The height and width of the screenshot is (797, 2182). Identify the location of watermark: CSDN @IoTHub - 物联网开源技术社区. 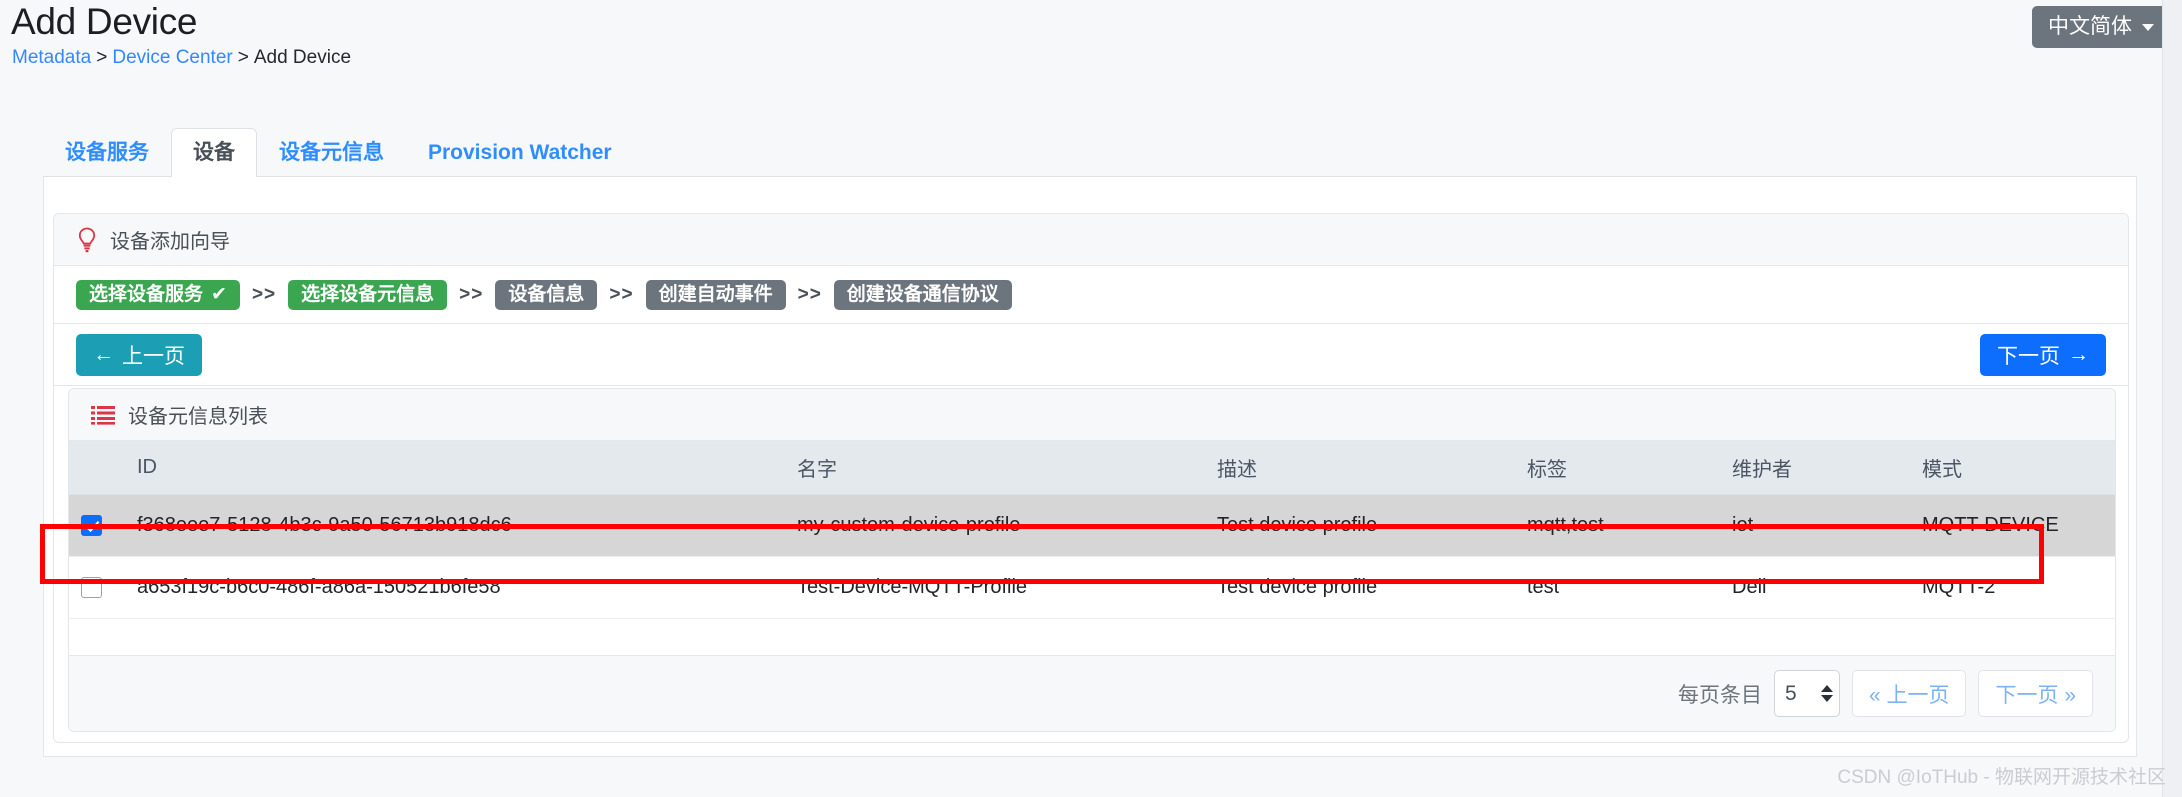
(2001, 777).